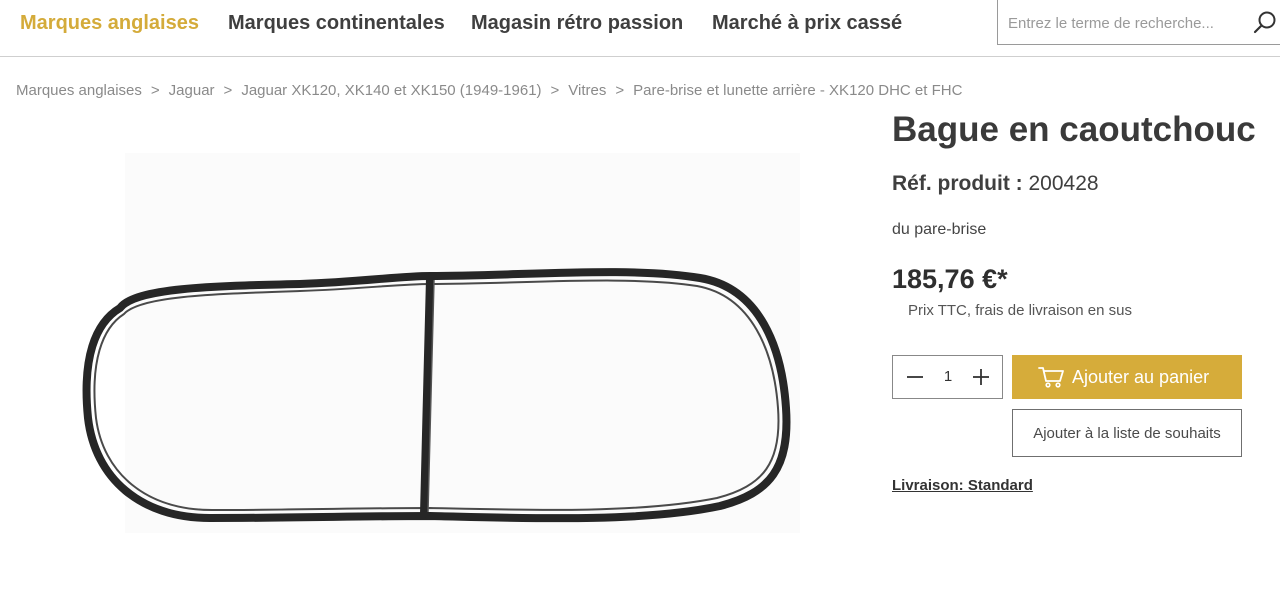 The width and height of the screenshot is (1280, 607). I want to click on breadcrumb-item-jaguar: Jaguar, so click(192, 90).